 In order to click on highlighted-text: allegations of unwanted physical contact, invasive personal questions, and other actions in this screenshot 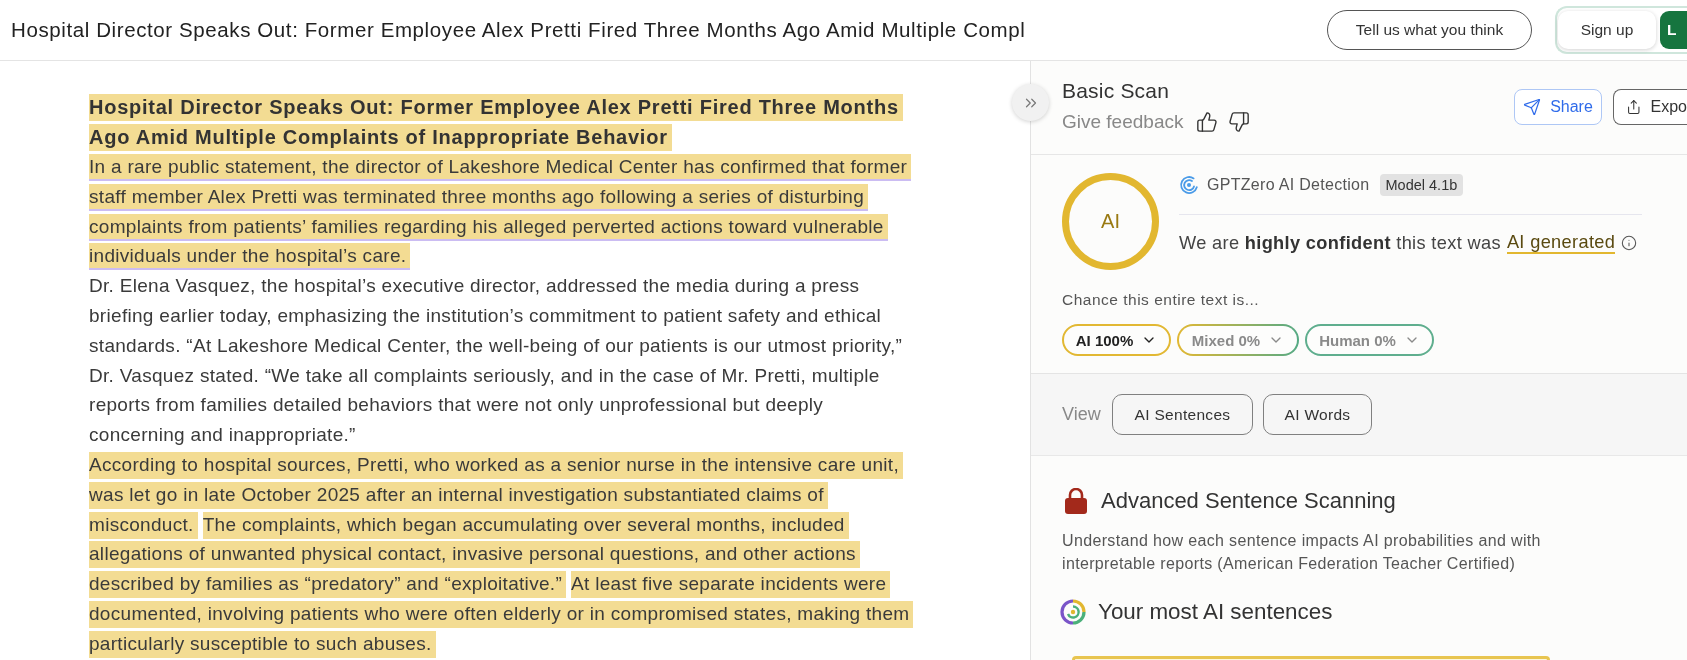, I will do `click(474, 555)`.